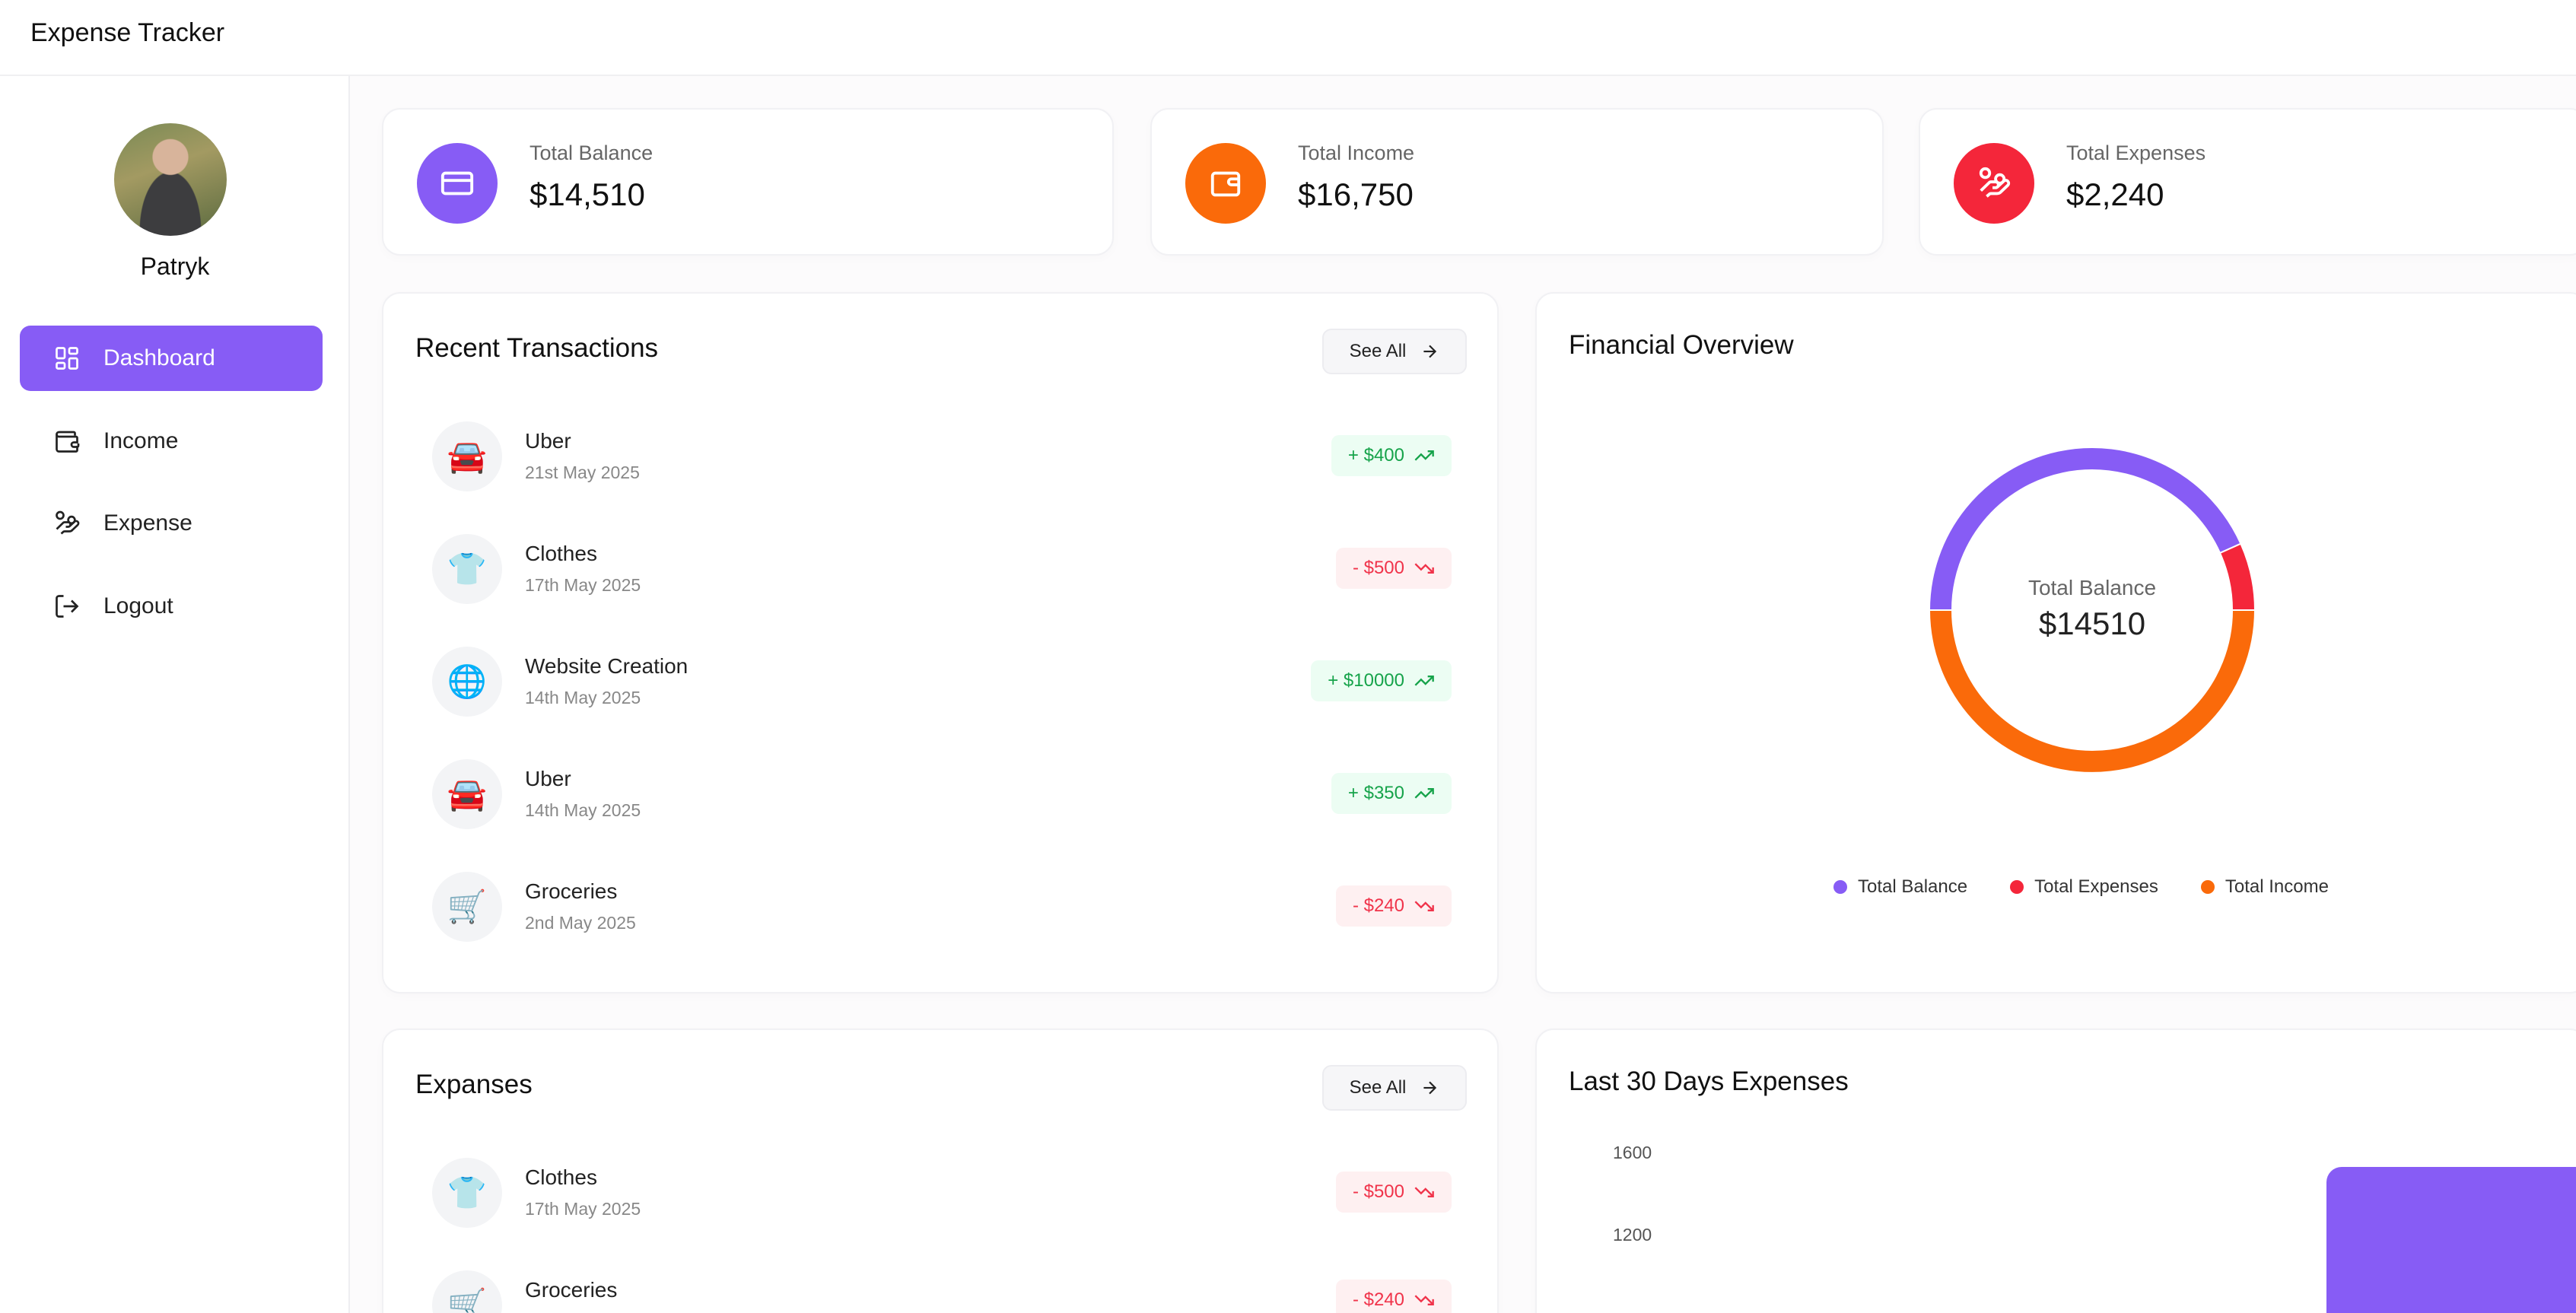 This screenshot has width=2576, height=1313. Describe the element at coordinates (1709, 1081) in the screenshot. I see `section-title: Last 30 Days Expenses` at that location.